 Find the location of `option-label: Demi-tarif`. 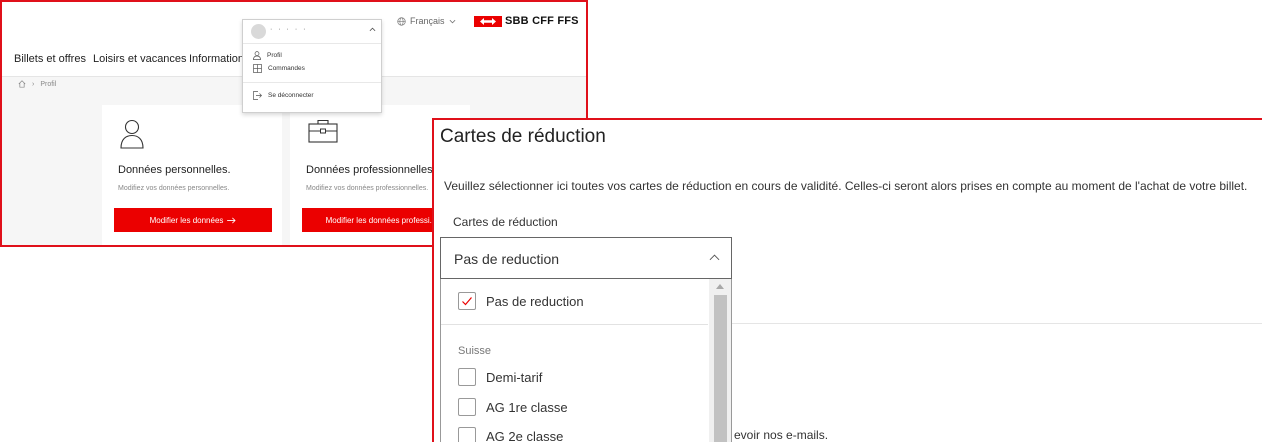

option-label: Demi-tarif is located at coordinates (514, 377).